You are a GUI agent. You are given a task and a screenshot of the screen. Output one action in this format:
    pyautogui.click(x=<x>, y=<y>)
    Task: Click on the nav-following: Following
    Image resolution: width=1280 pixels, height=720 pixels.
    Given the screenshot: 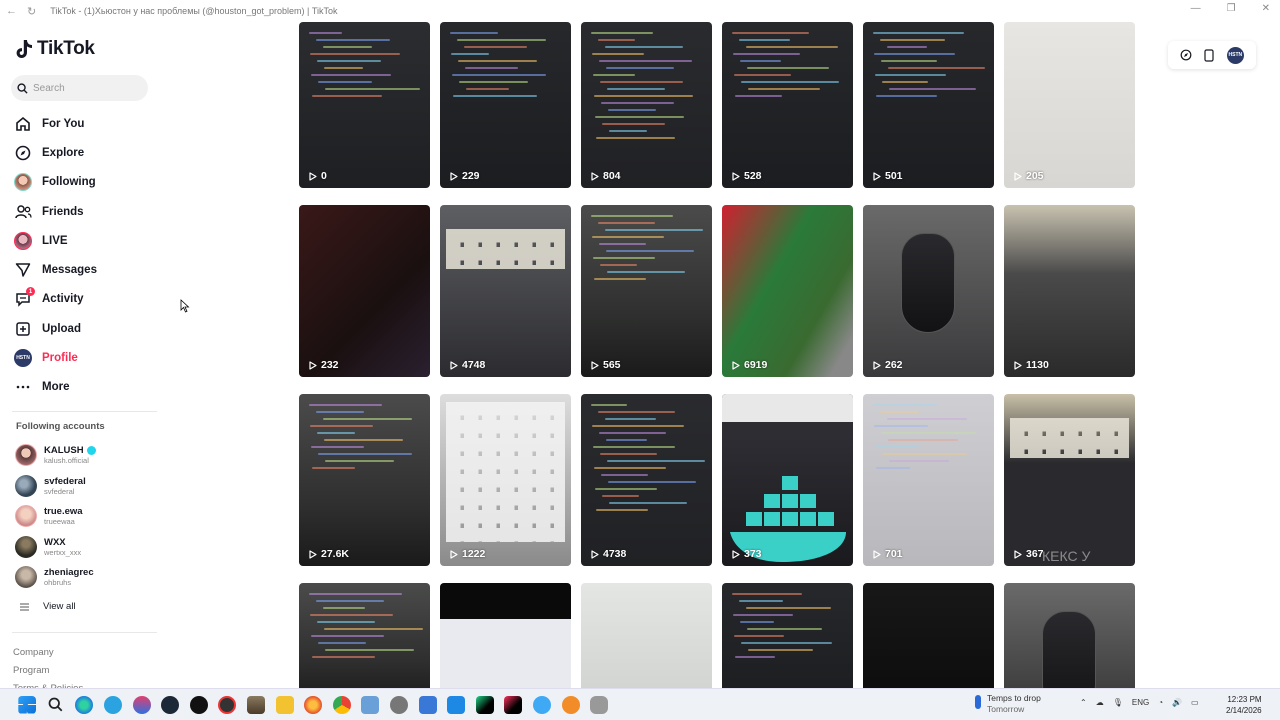 What is the action you would take?
    pyautogui.click(x=55, y=182)
    